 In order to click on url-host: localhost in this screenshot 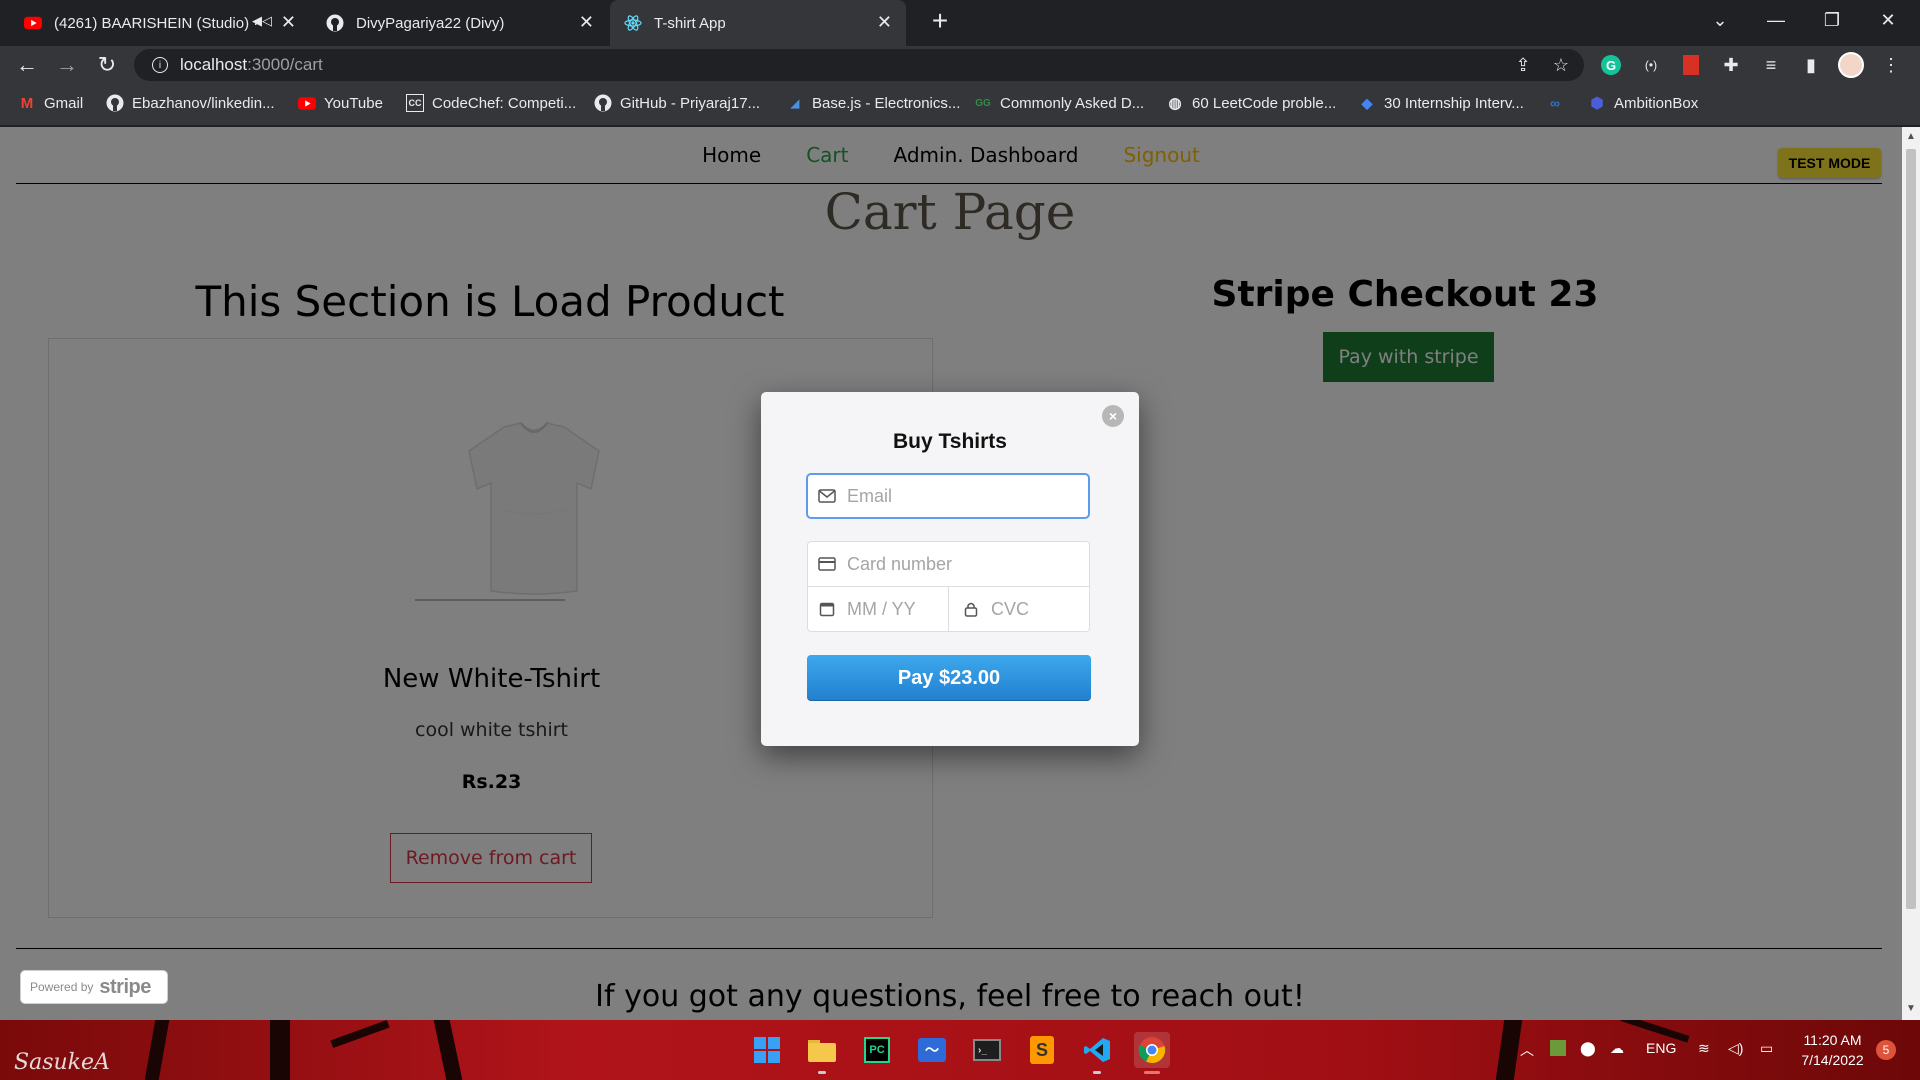, I will do `click(214, 64)`.